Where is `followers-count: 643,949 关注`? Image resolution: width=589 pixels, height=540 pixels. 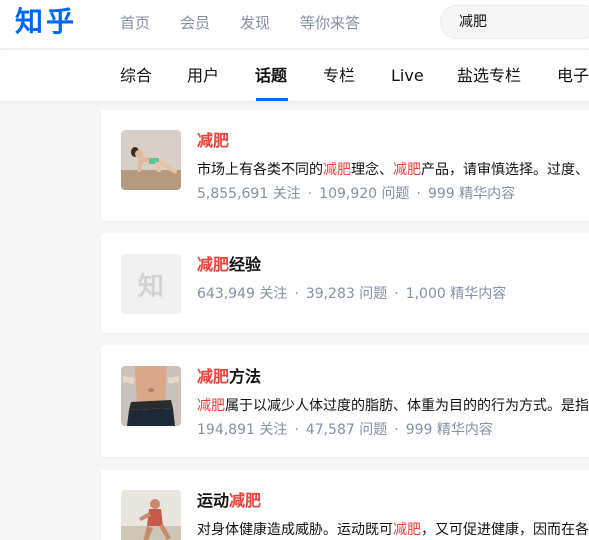 followers-count: 643,949 关注 is located at coordinates (242, 294).